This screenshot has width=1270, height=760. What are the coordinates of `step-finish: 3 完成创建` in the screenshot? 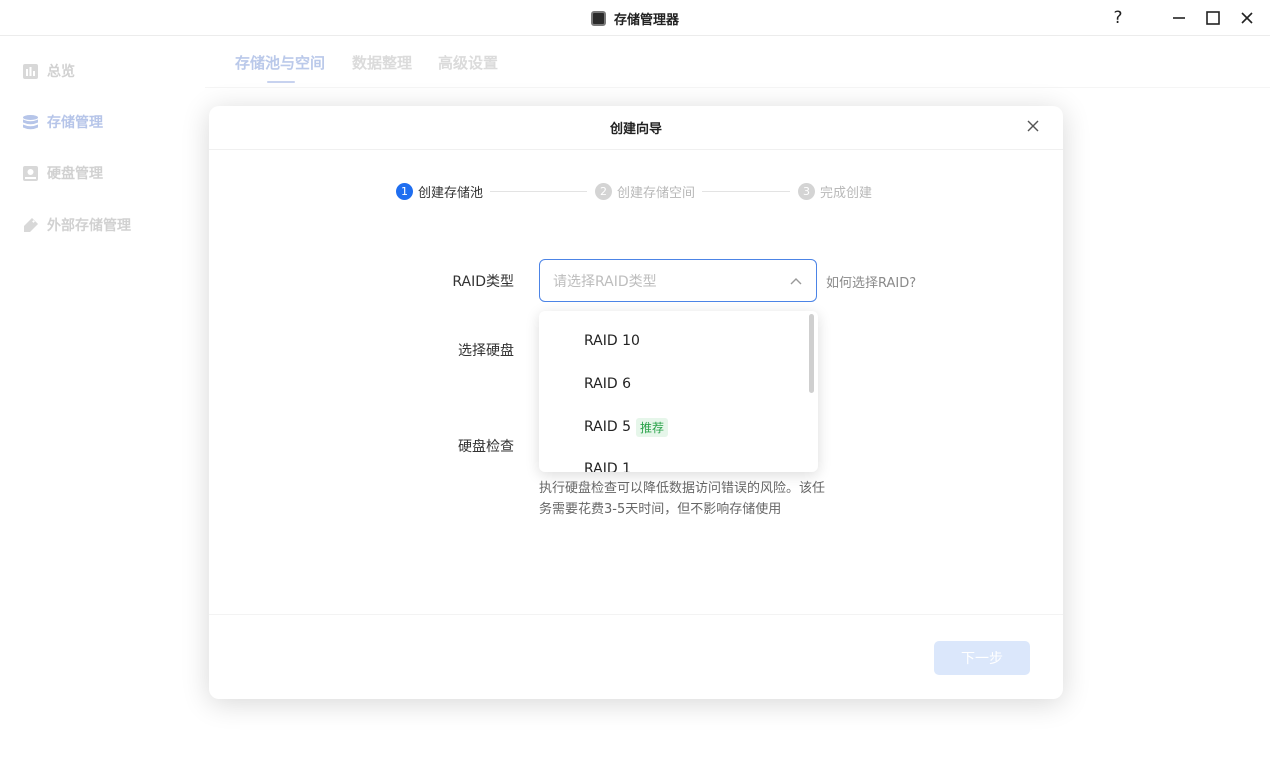 It's located at (835, 191).